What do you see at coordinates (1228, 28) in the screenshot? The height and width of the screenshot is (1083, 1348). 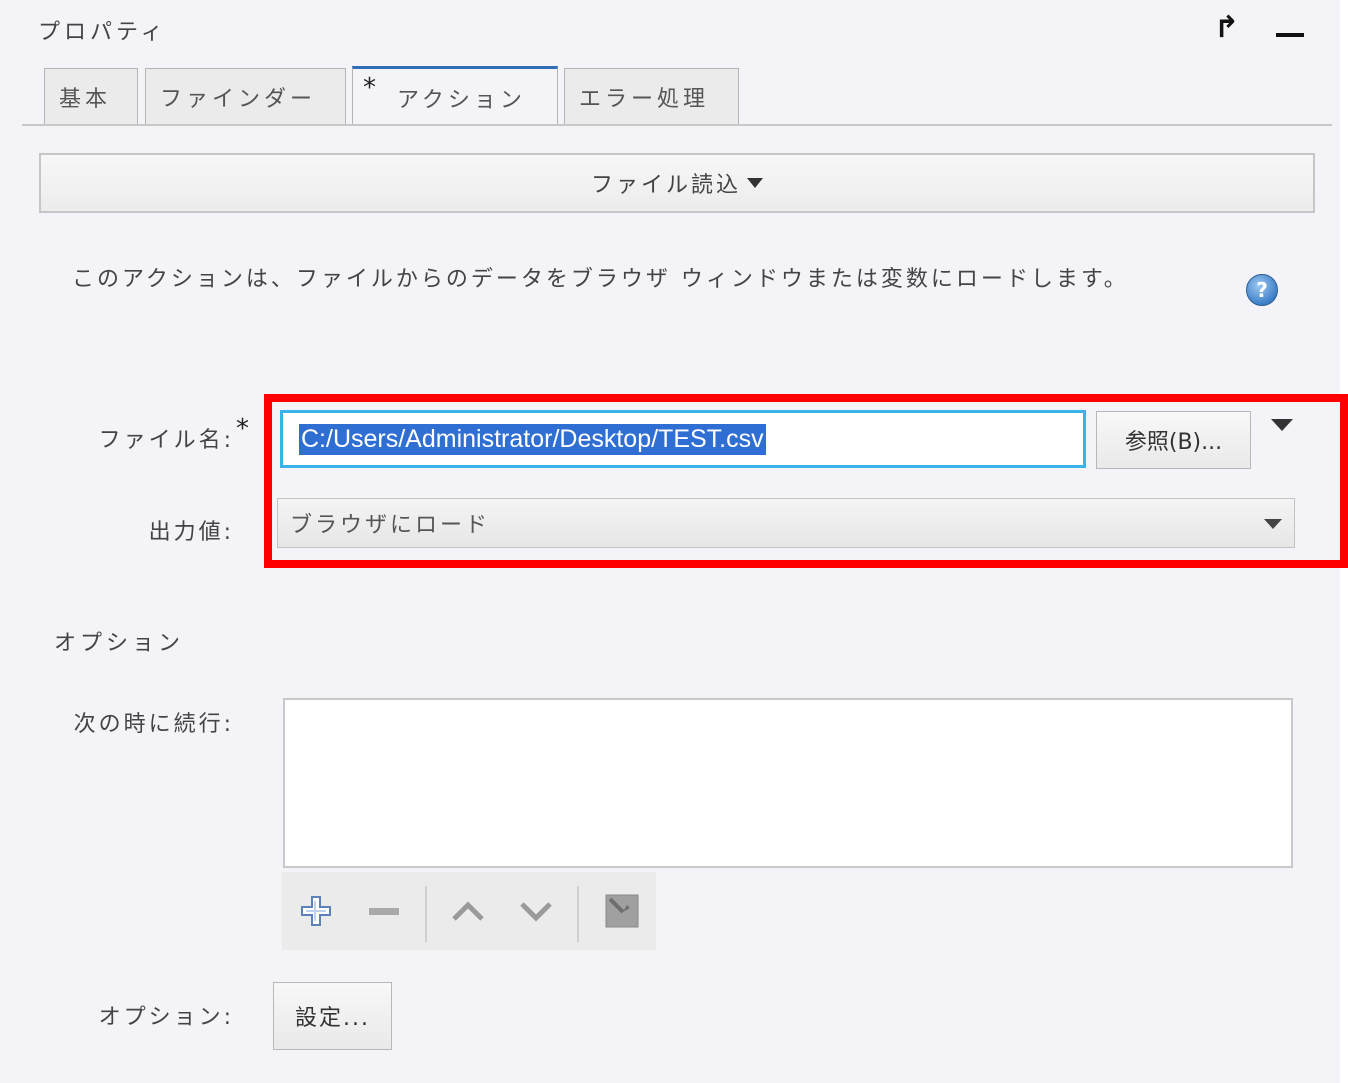 I see `pop-out-icon: ↱` at bounding box center [1228, 28].